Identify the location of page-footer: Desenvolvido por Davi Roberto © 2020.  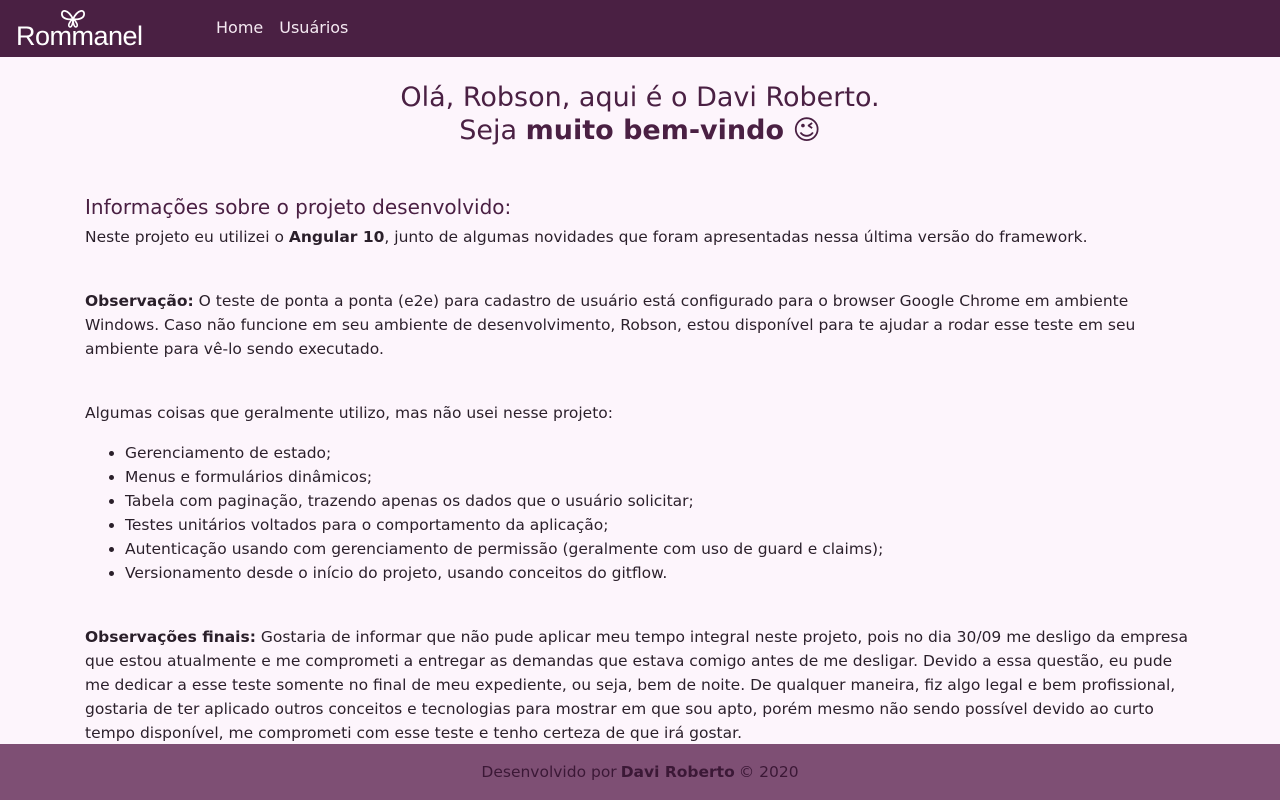
(640, 772).